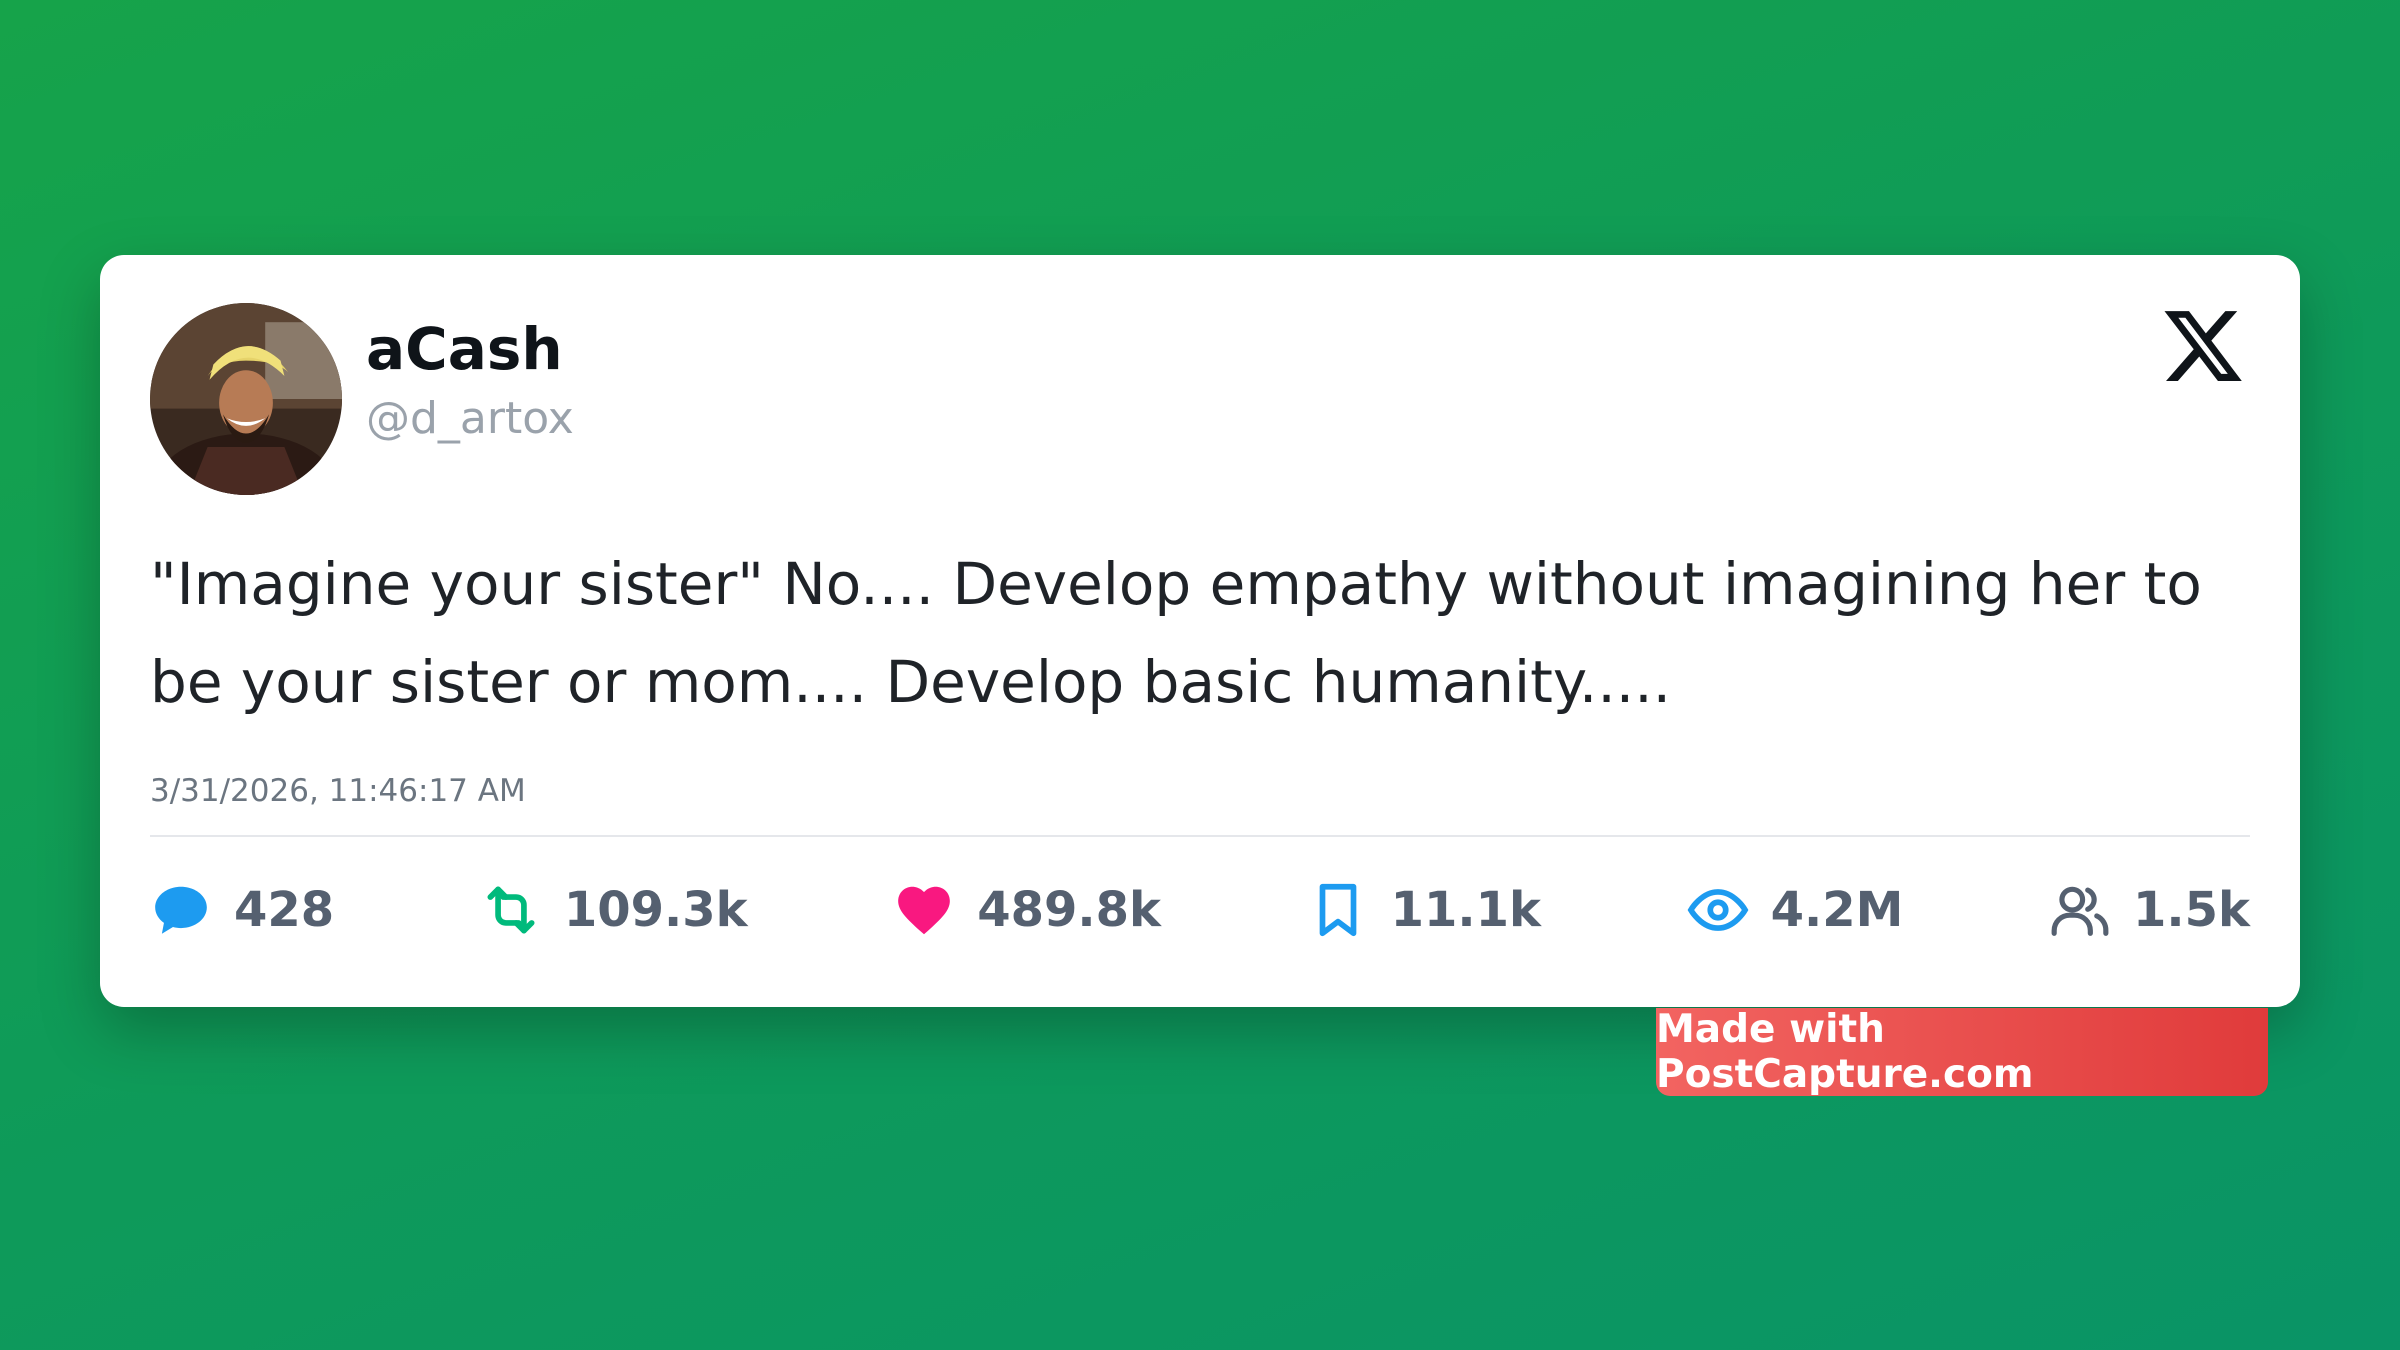 This screenshot has height=1350, width=2400. I want to click on avatar-photo, so click(246, 399).